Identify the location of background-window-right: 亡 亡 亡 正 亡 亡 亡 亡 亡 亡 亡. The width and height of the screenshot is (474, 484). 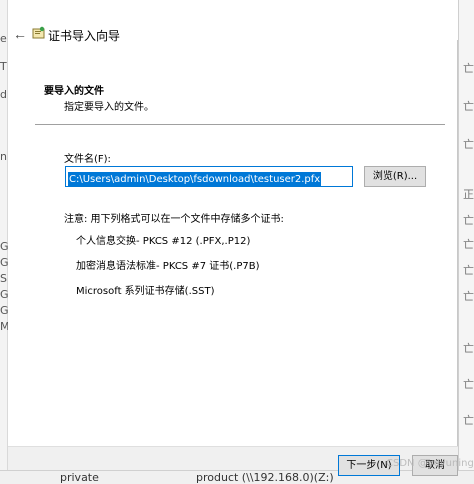
(466, 242).